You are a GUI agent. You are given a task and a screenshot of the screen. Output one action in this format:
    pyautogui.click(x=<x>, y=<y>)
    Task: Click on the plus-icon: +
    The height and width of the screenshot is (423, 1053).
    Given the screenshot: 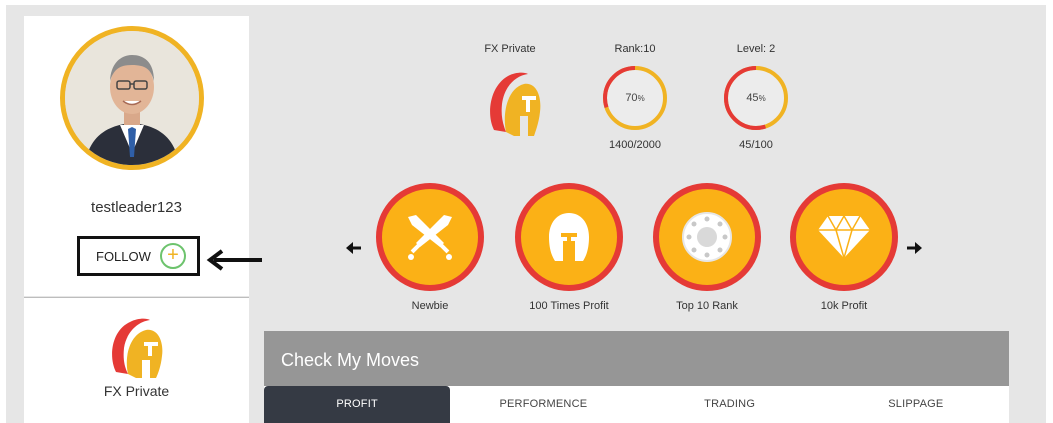 What is the action you would take?
    pyautogui.click(x=172, y=256)
    